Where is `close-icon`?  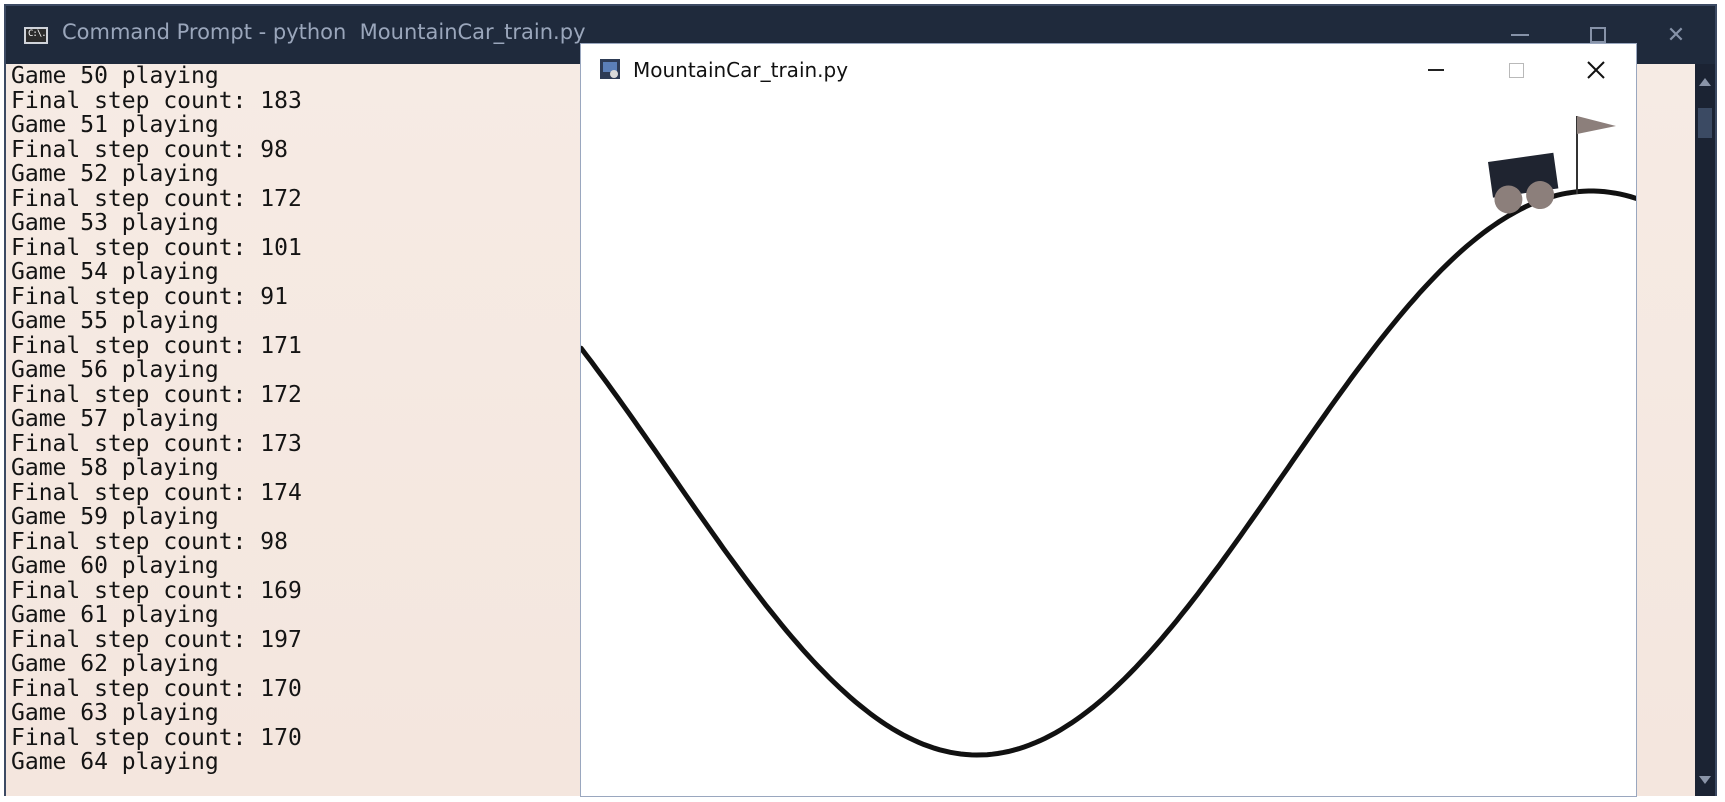
close-icon is located at coordinates (1596, 70).